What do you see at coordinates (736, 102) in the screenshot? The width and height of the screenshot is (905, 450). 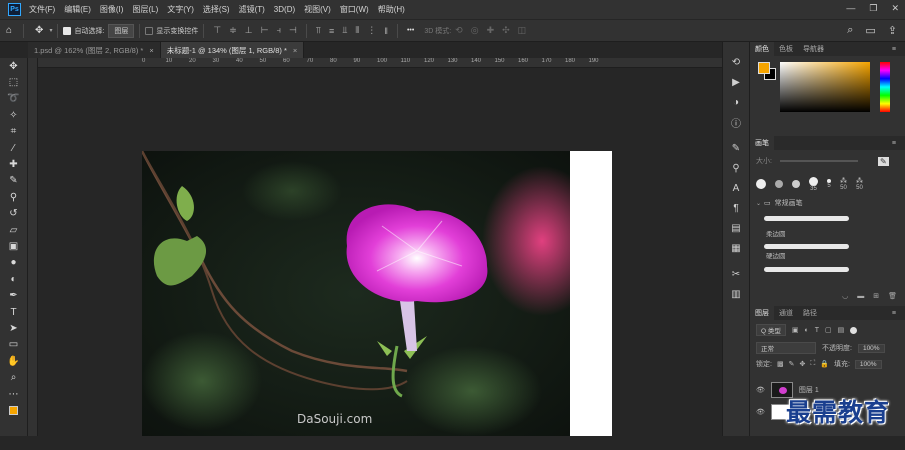 I see `adjustments-icon: ◑` at bounding box center [736, 102].